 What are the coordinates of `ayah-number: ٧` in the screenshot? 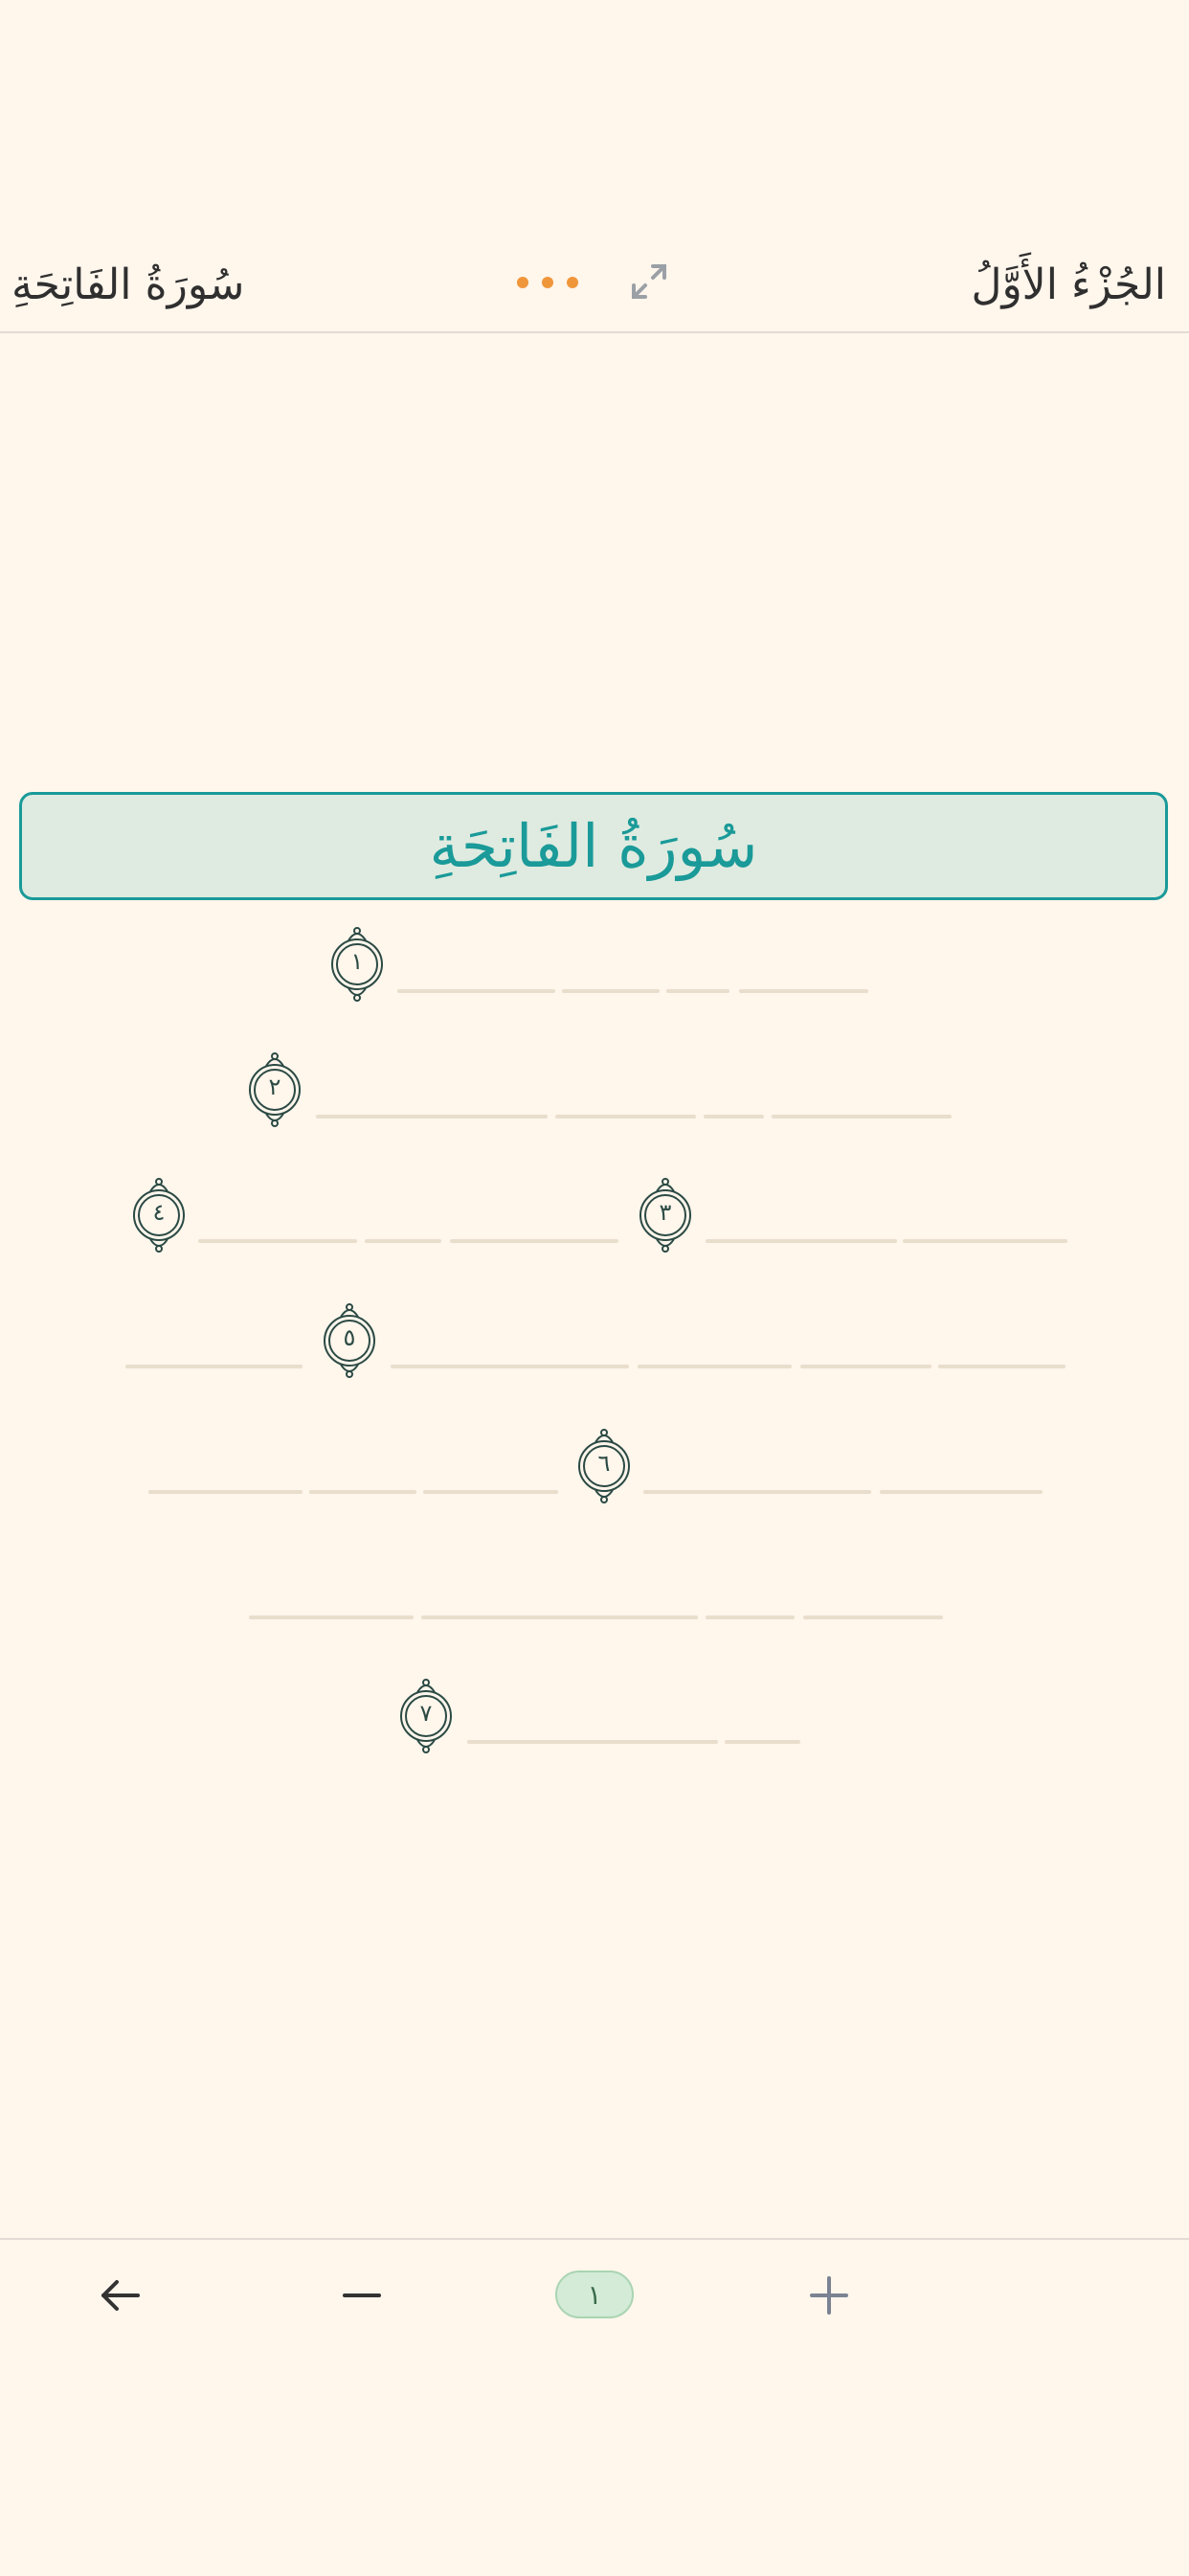 It's located at (426, 1713).